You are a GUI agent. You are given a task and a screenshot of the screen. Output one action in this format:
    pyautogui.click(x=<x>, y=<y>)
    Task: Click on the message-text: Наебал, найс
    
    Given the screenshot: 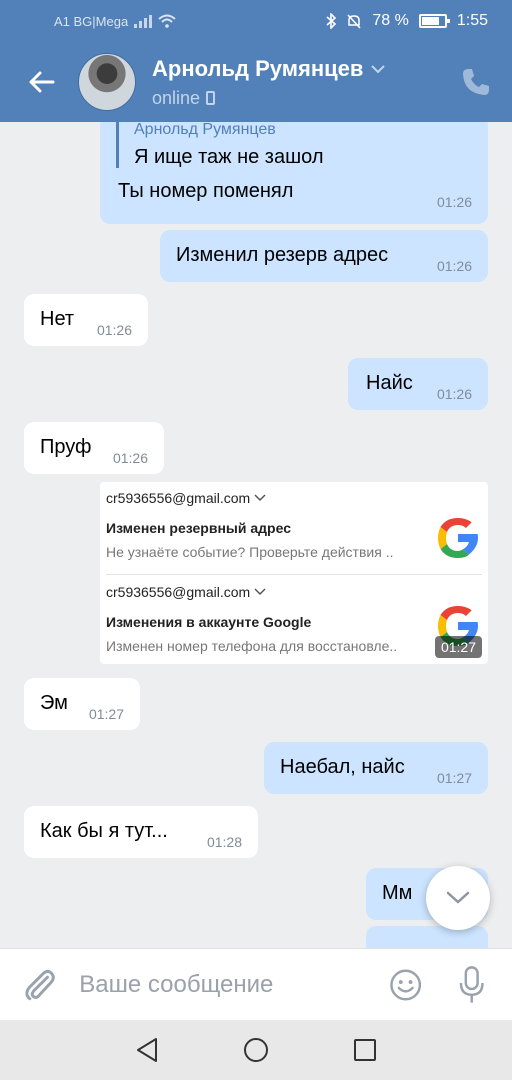 What is the action you would take?
    pyautogui.click(x=342, y=767)
    